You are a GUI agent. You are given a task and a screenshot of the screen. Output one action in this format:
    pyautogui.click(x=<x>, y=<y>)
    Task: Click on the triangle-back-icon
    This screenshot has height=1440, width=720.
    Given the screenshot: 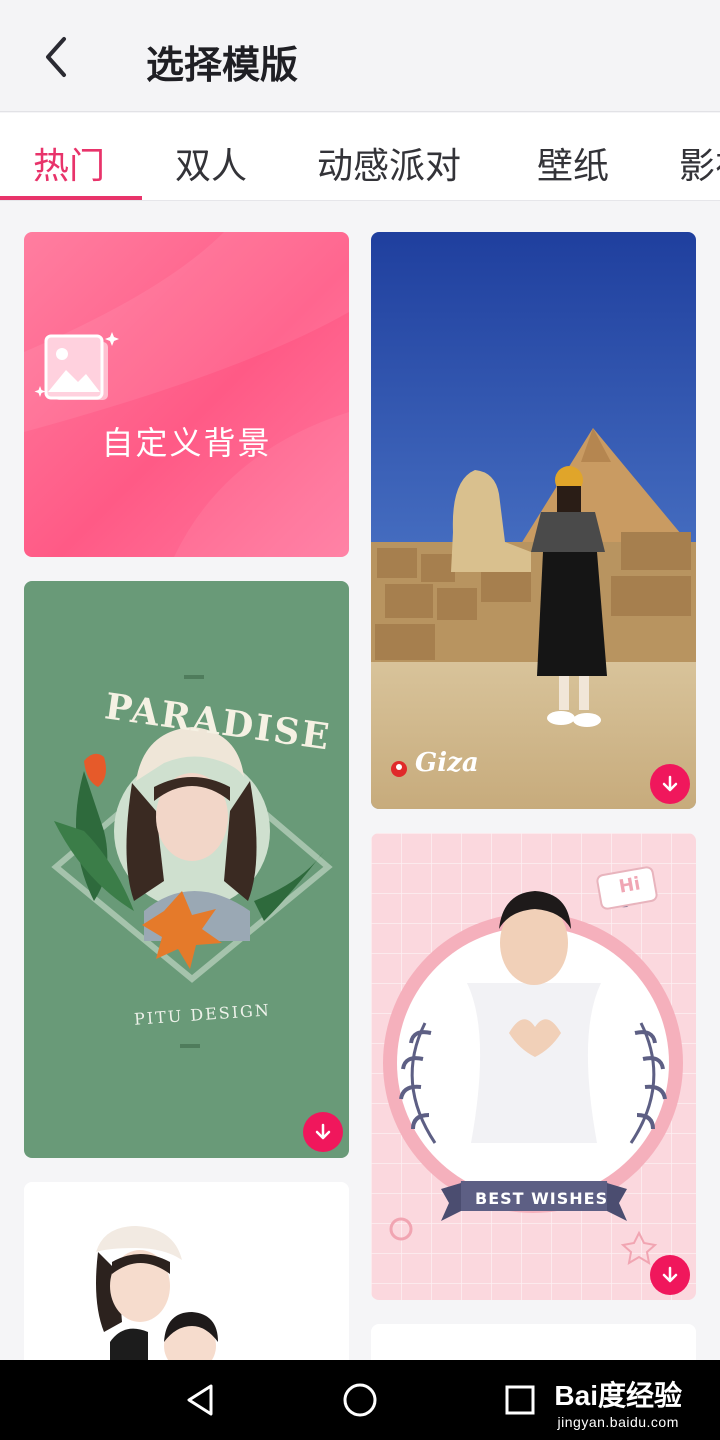 What is the action you would take?
    pyautogui.click(x=200, y=1400)
    